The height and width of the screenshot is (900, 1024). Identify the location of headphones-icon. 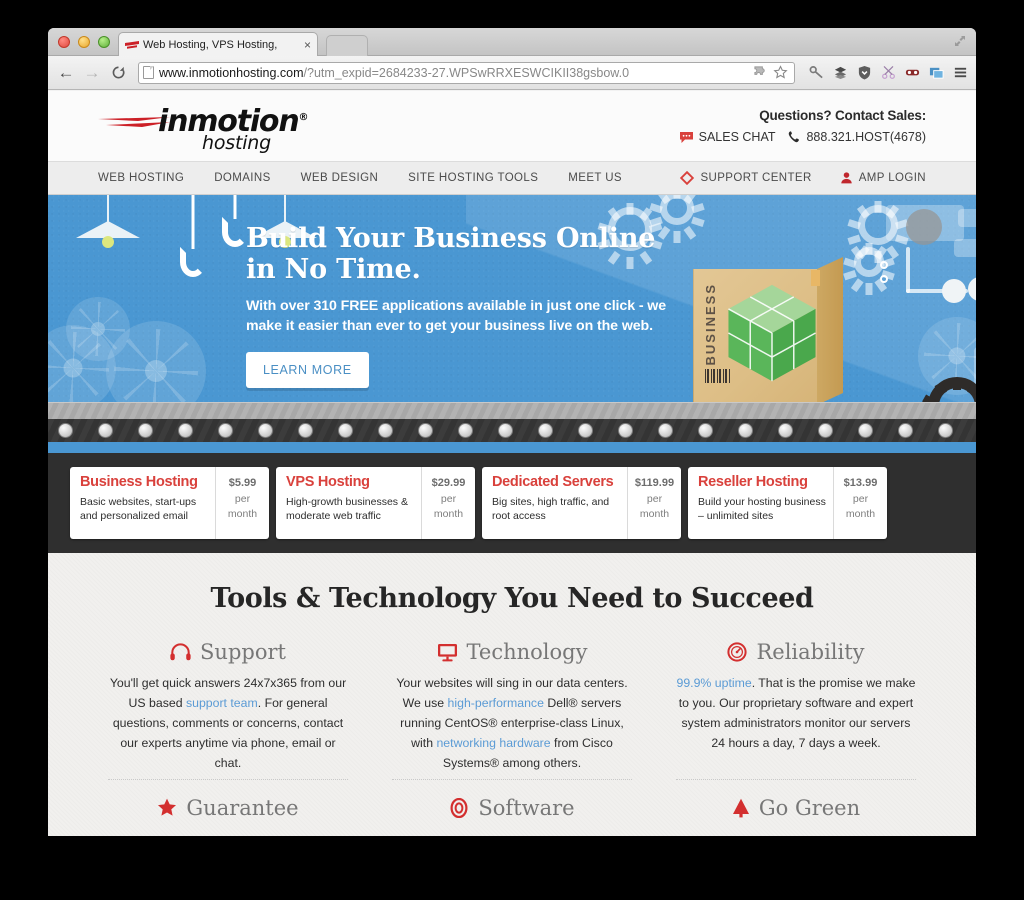
(180, 652).